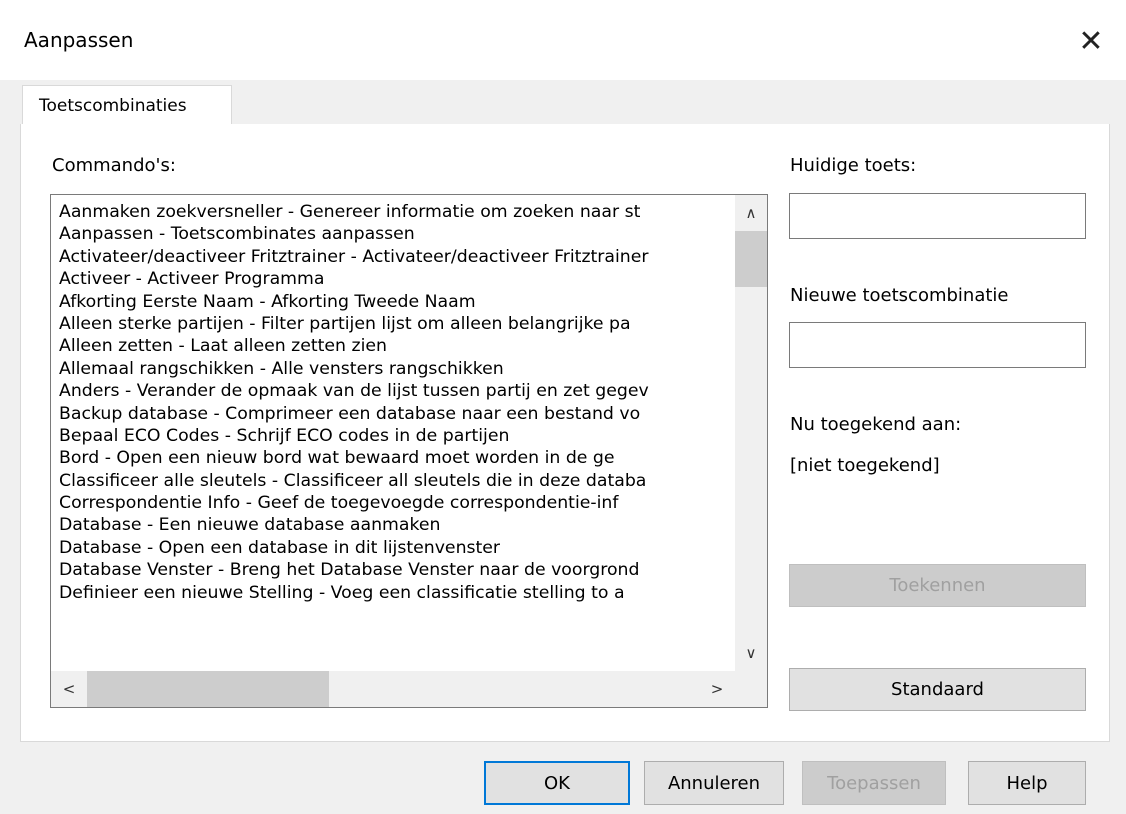  What do you see at coordinates (751, 653) in the screenshot?
I see `scroll-down-icon: ∨` at bounding box center [751, 653].